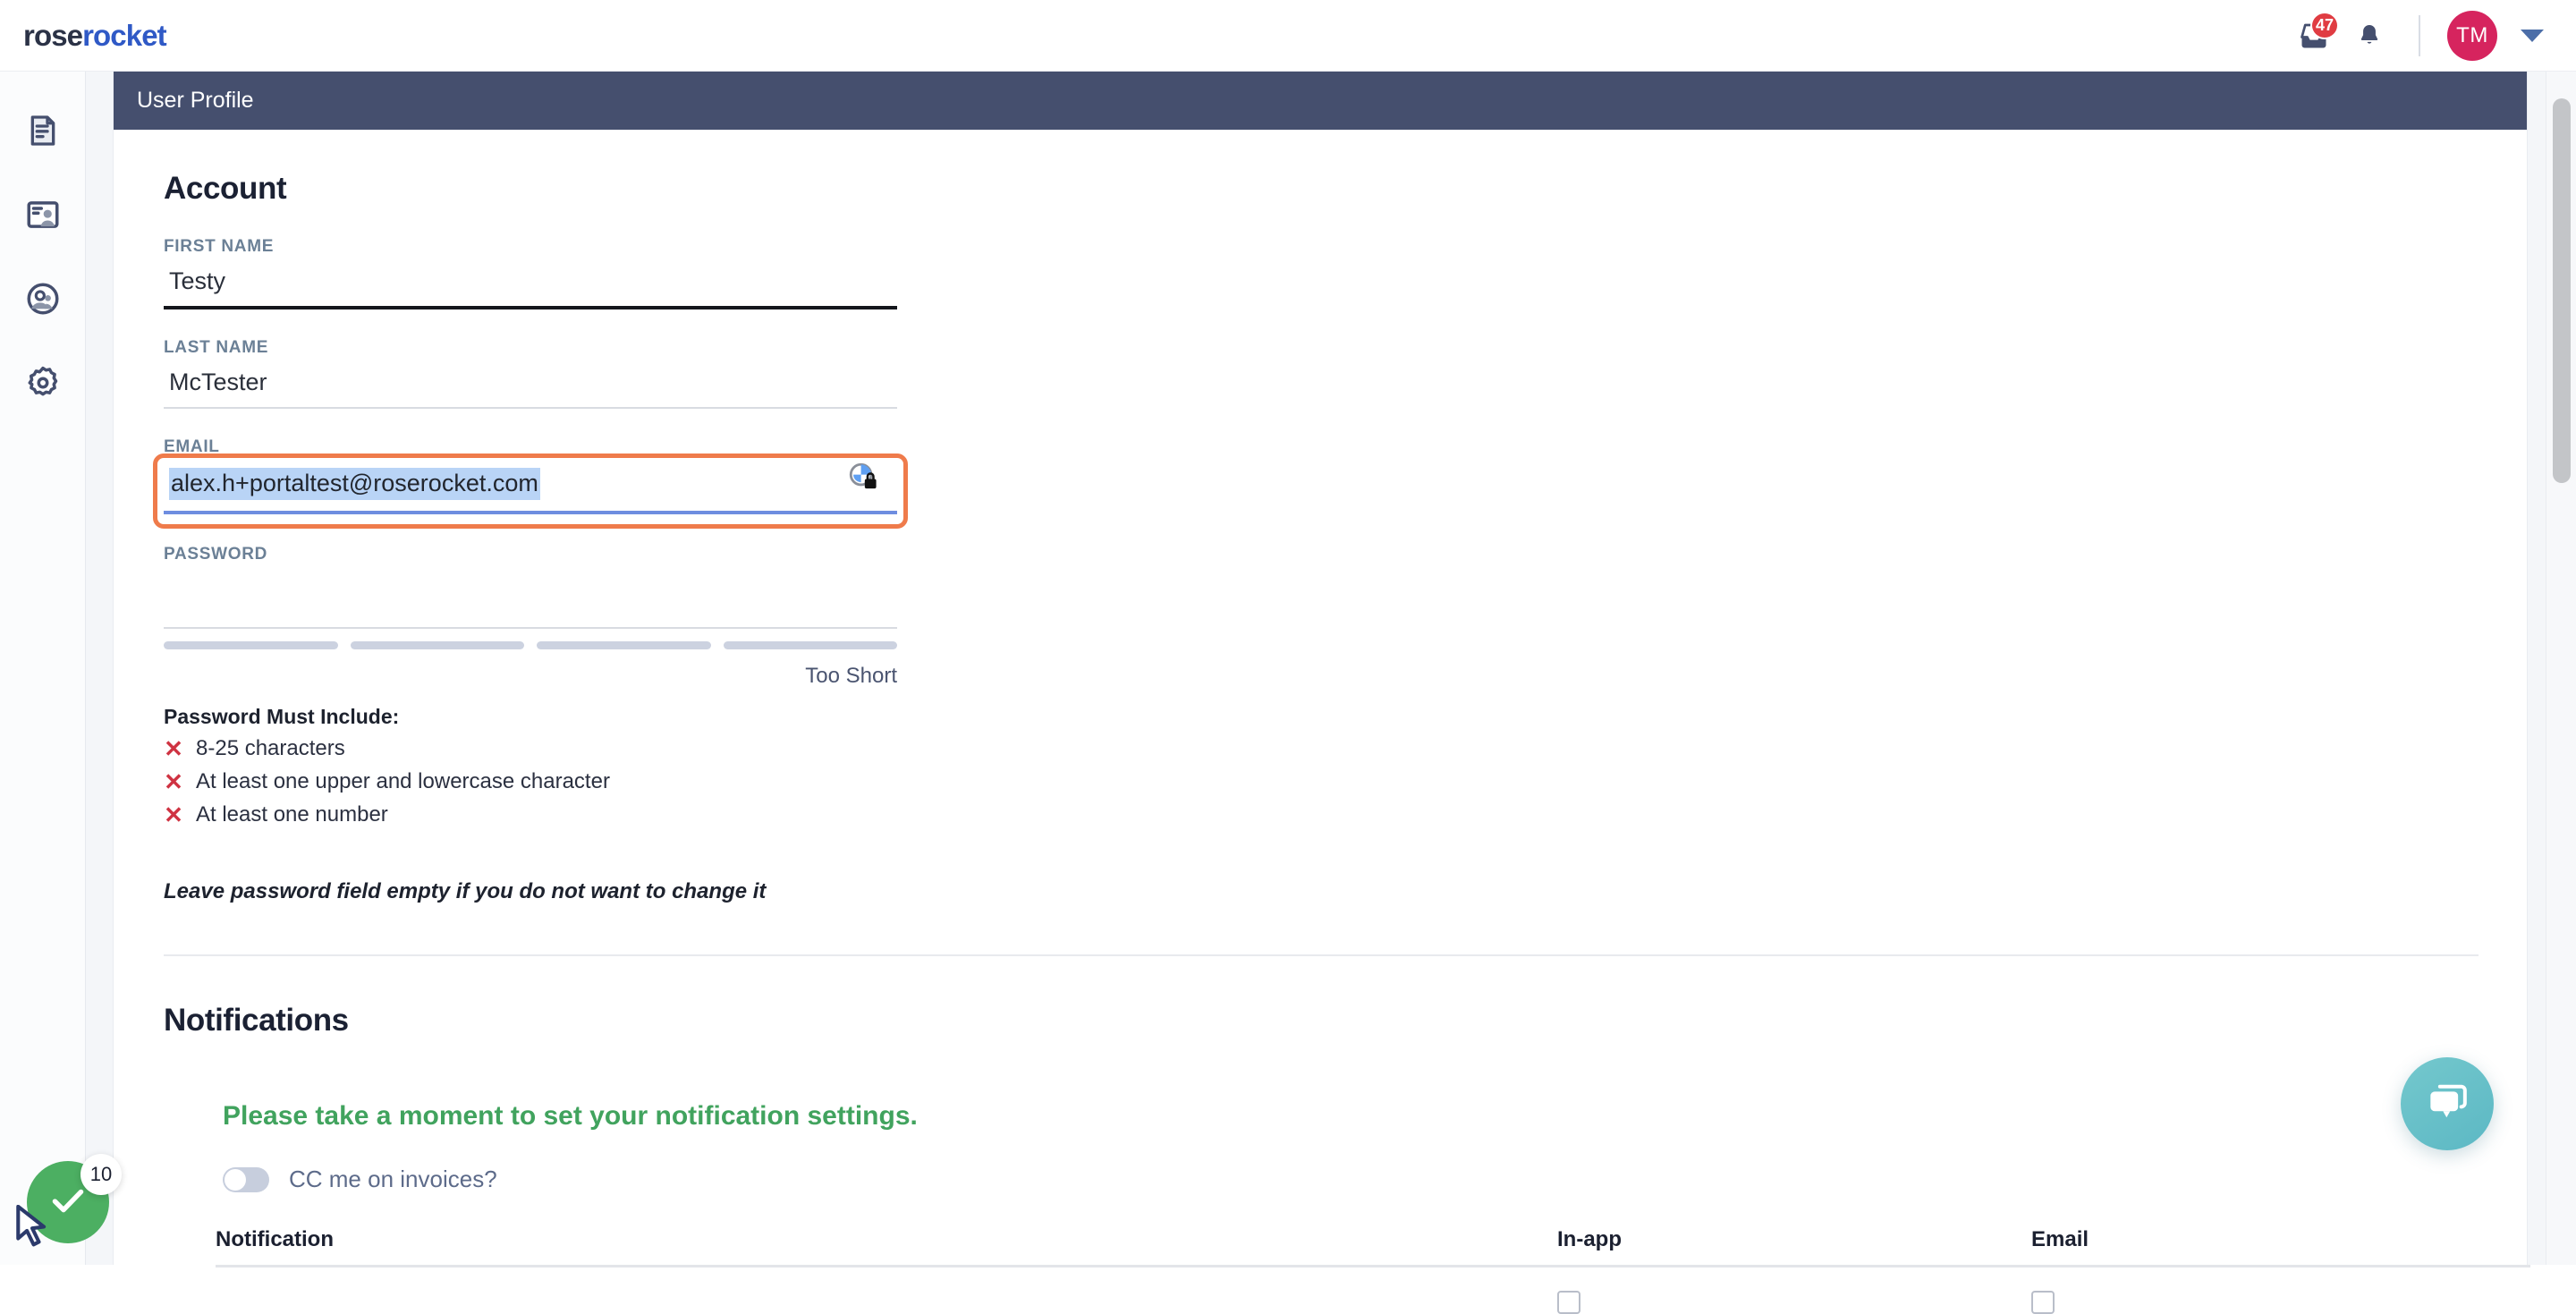 The width and height of the screenshot is (2576, 1314). What do you see at coordinates (393, 1179) in the screenshot?
I see `cc-invoices-label: CC me on invoices?` at bounding box center [393, 1179].